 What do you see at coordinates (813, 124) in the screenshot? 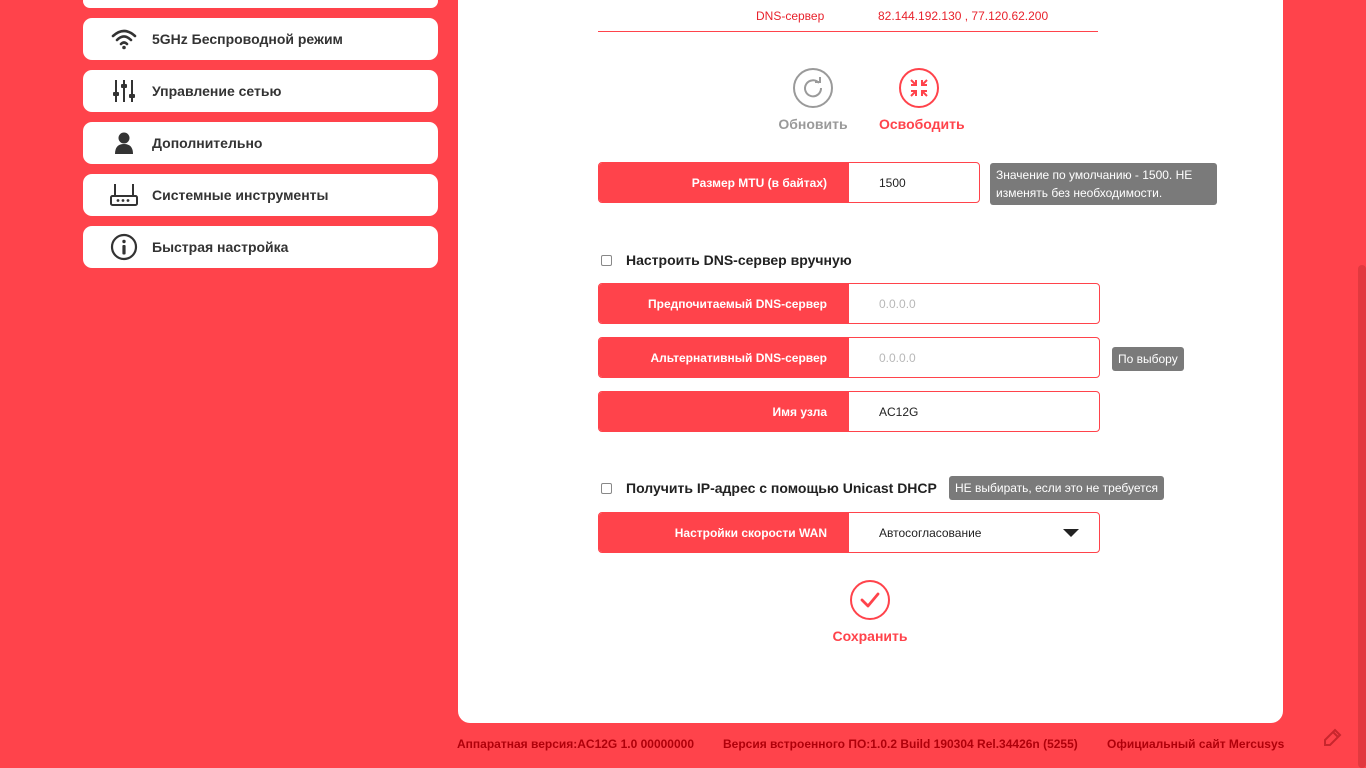
I see `refresh-label: Обновить` at bounding box center [813, 124].